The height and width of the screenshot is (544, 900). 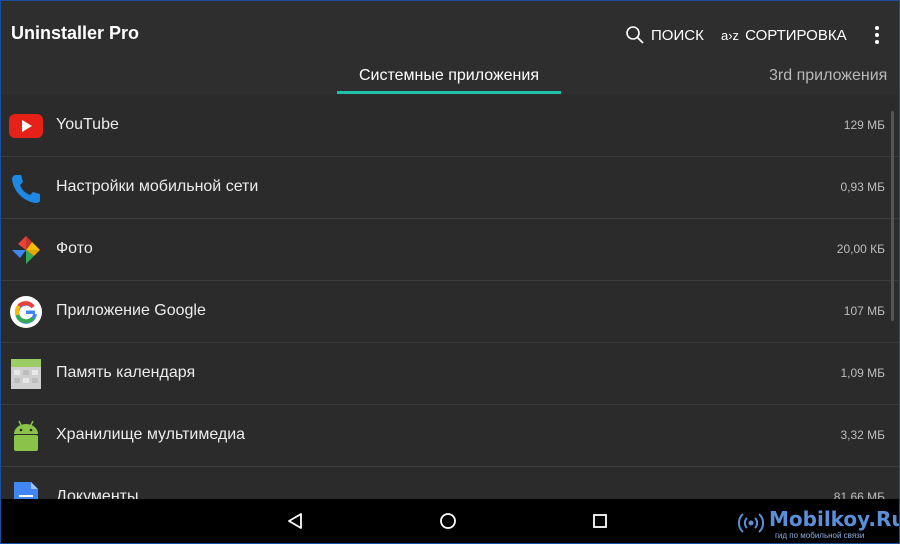 What do you see at coordinates (449, 76) in the screenshot?
I see `tab-system-apps: Системные приложения` at bounding box center [449, 76].